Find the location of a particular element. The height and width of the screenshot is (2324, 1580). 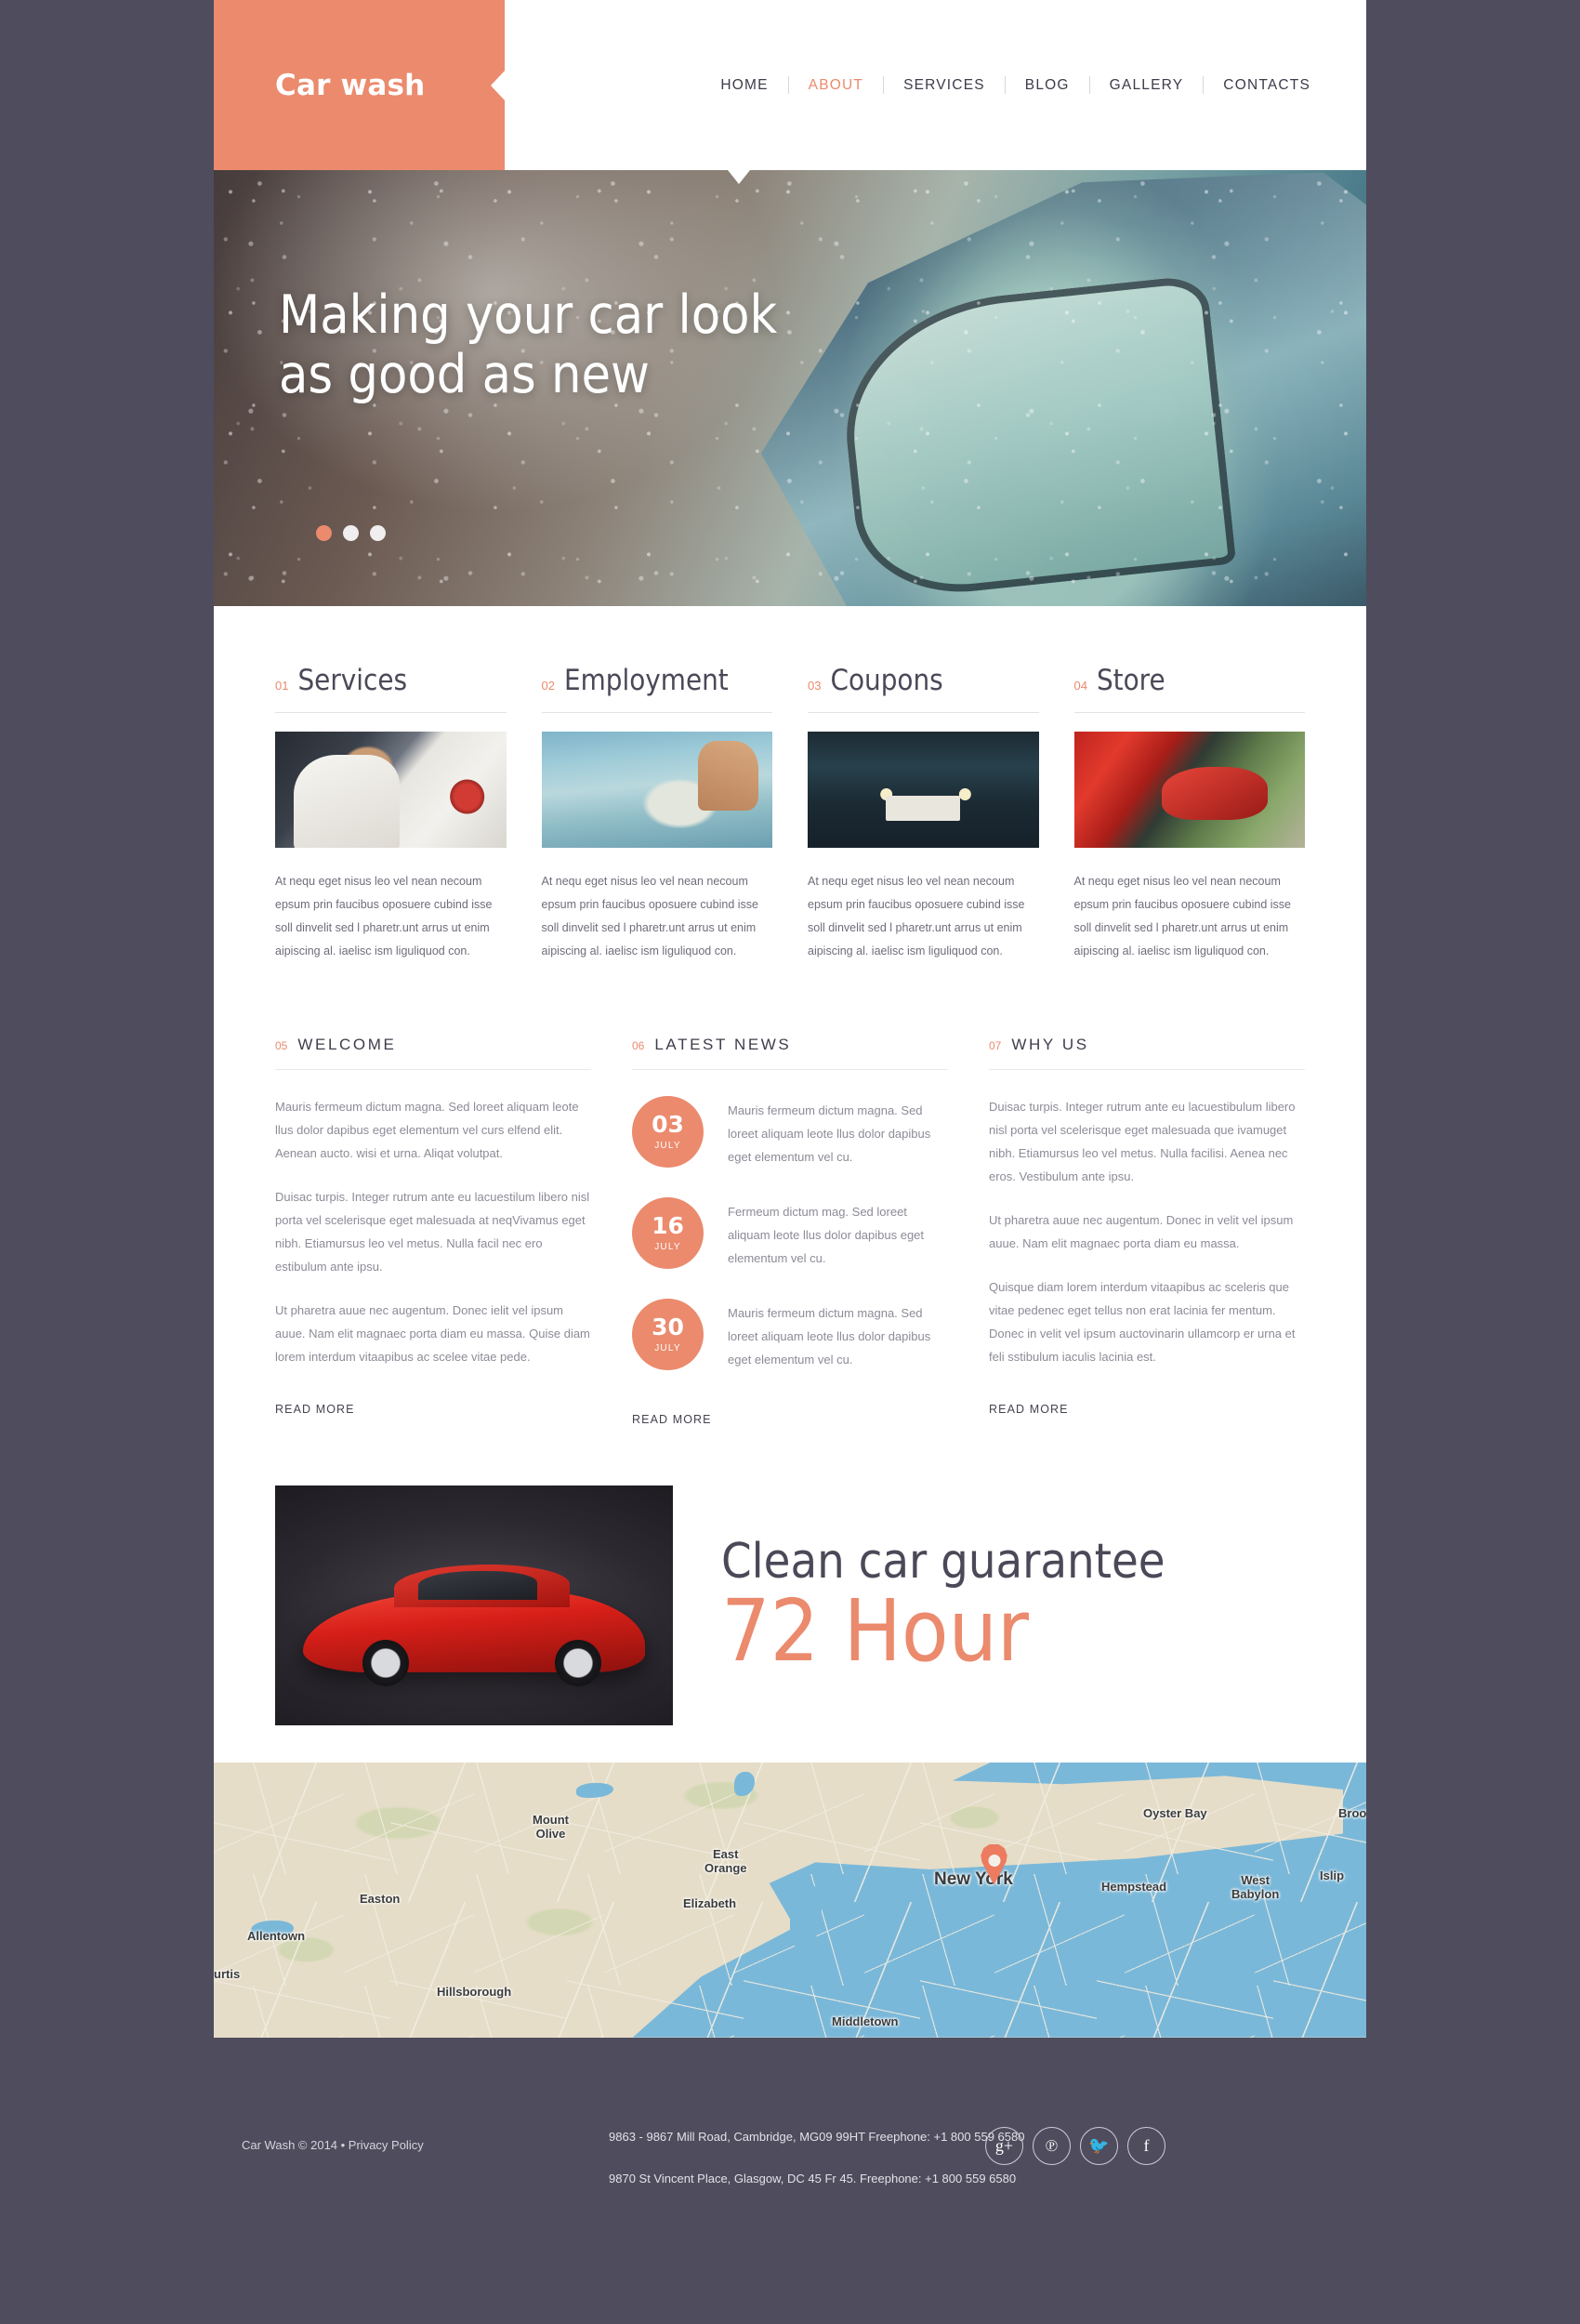

welcome-divider is located at coordinates (433, 1069).